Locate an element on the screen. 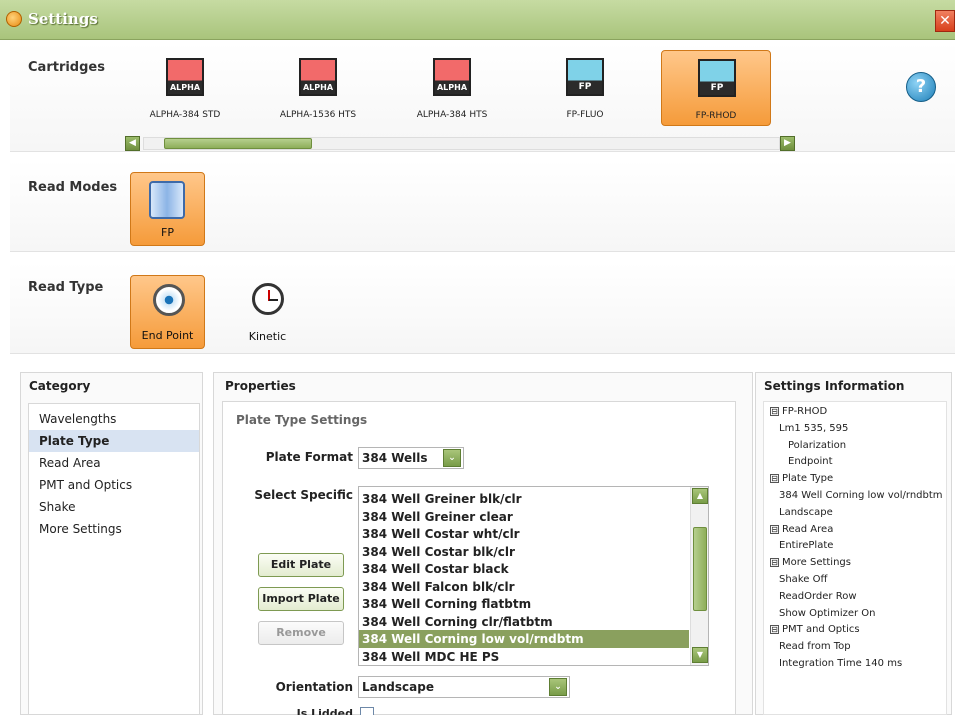 The width and height of the screenshot is (955, 715). read-type-kinetic: Kinetic is located at coordinates (267, 312).